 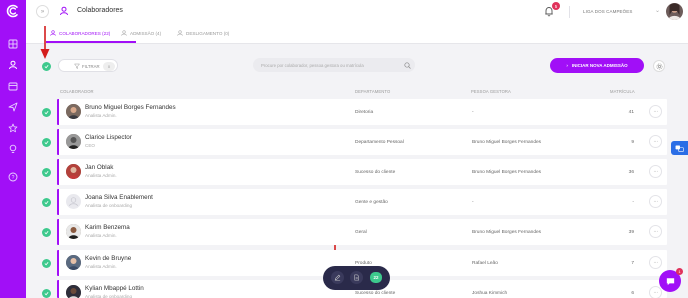 I want to click on chevron-right-icon: ›, so click(x=567, y=65).